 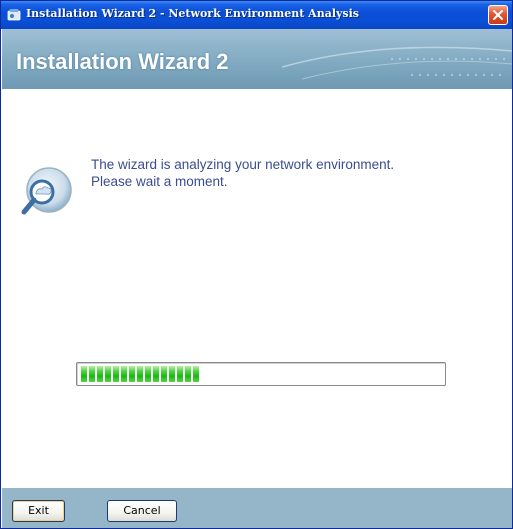 I want to click on exit-button: Exit, so click(x=38, y=511).